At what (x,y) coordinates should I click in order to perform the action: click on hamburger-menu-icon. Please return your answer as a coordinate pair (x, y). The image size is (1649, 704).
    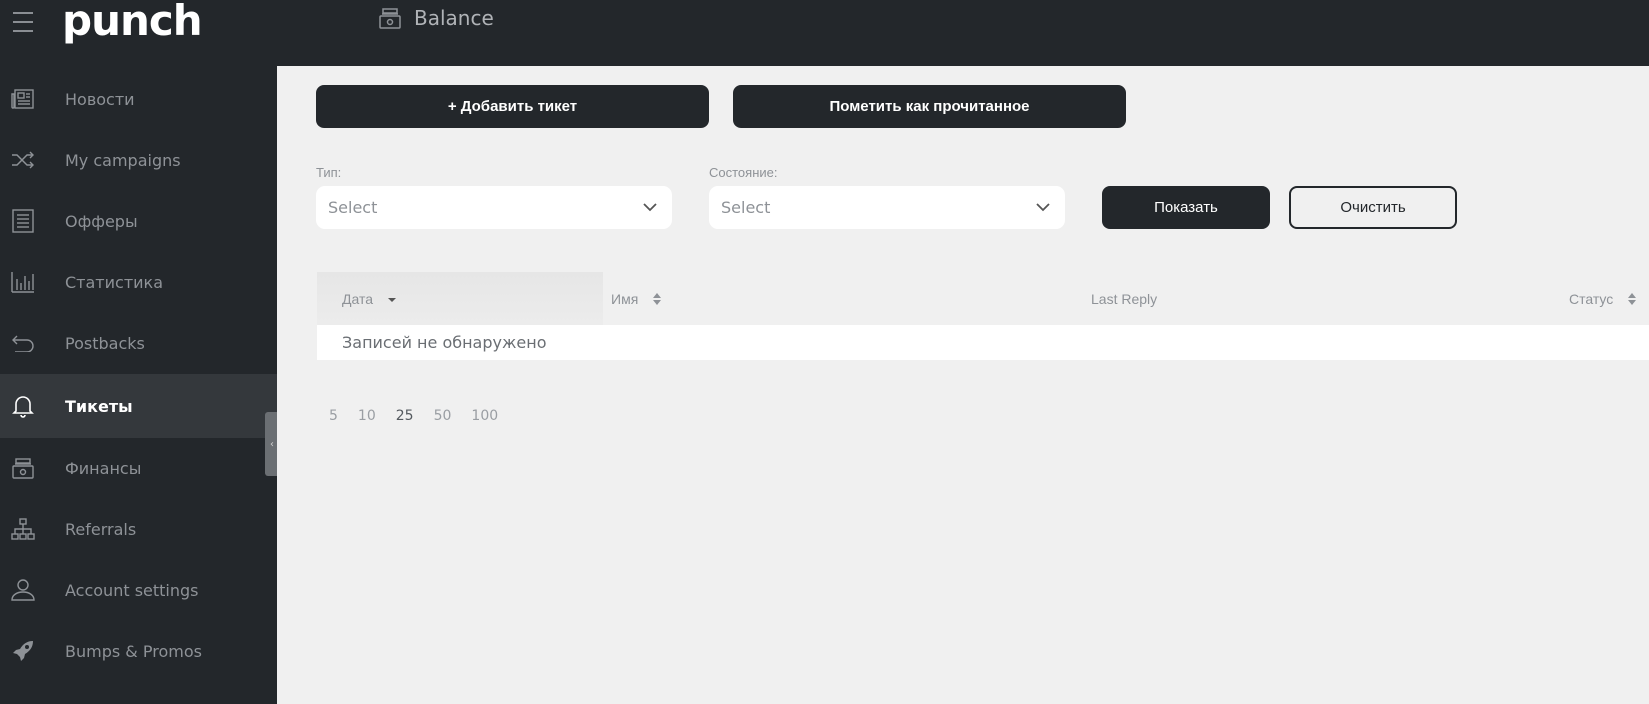
    Looking at the image, I should click on (23, 23).